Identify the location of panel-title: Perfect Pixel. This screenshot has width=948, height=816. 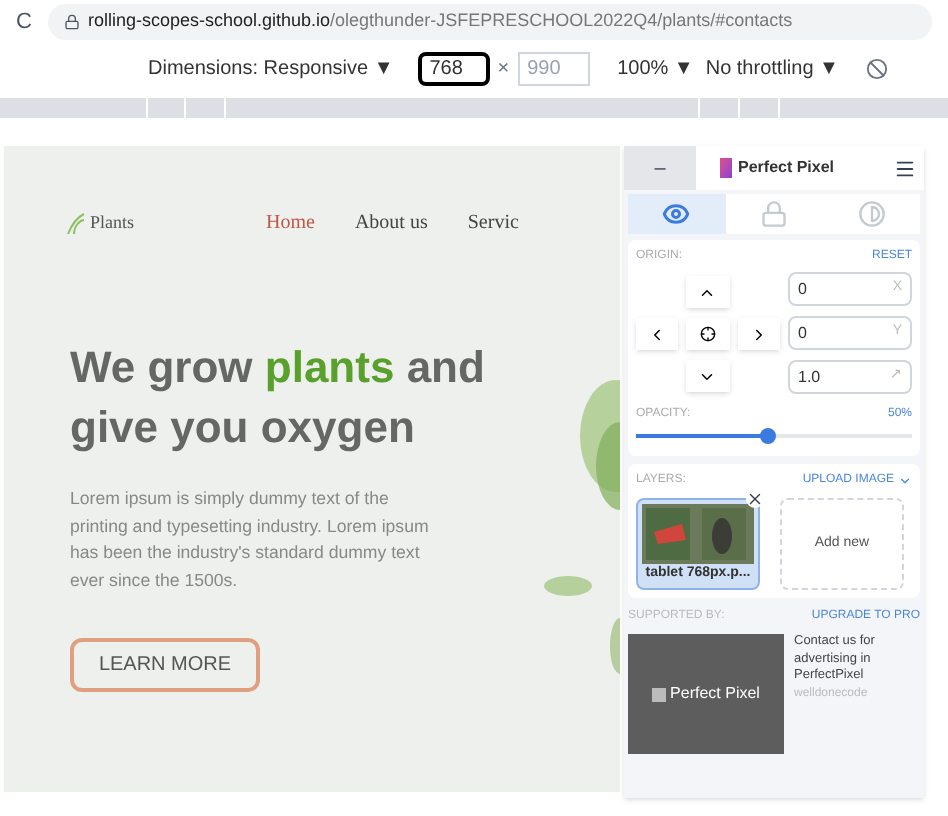
(786, 168).